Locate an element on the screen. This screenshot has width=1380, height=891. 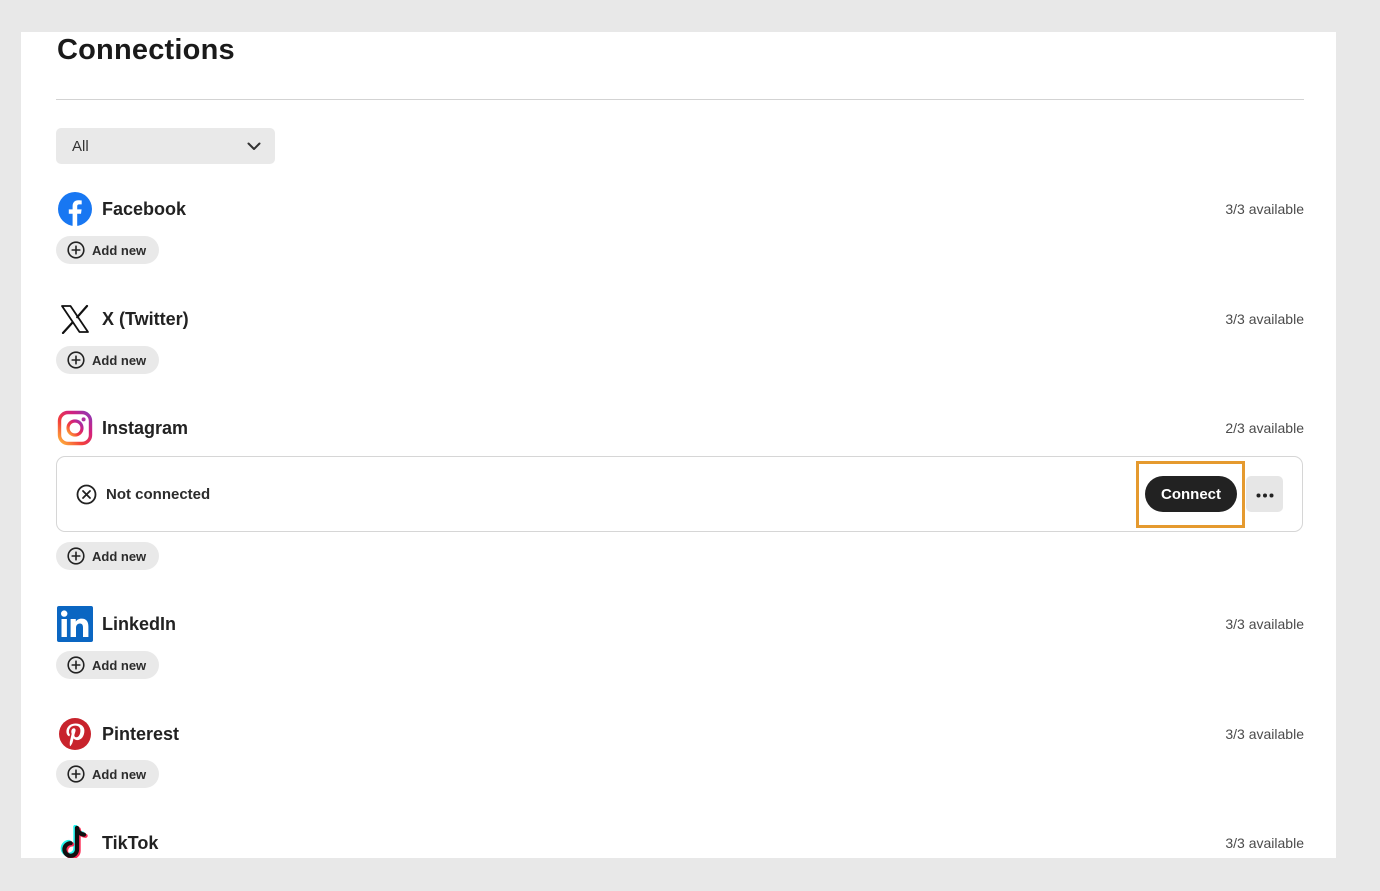
platform-name: Instagram is located at coordinates (145, 427).